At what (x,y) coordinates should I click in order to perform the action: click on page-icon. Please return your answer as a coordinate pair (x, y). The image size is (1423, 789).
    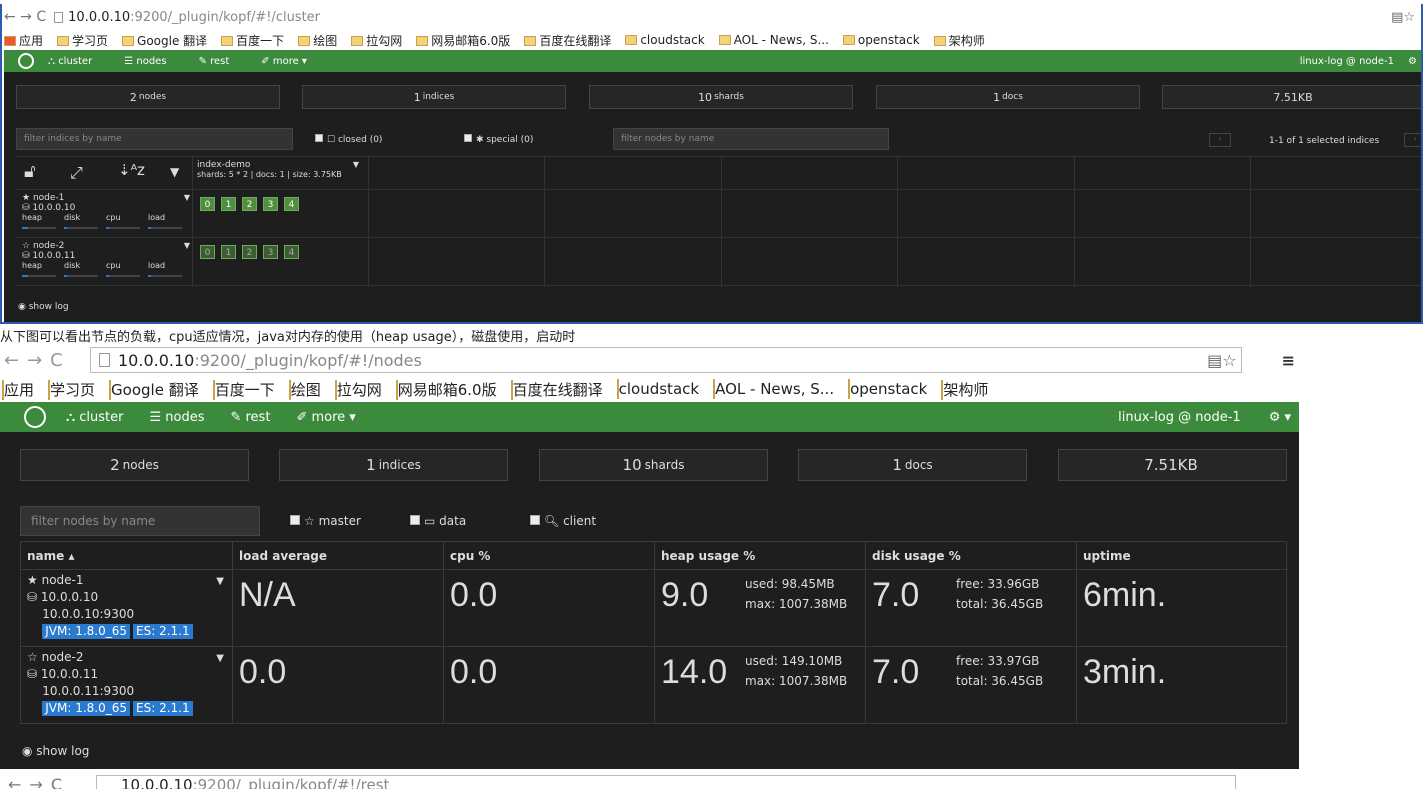
    Looking at the image, I should click on (59, 17).